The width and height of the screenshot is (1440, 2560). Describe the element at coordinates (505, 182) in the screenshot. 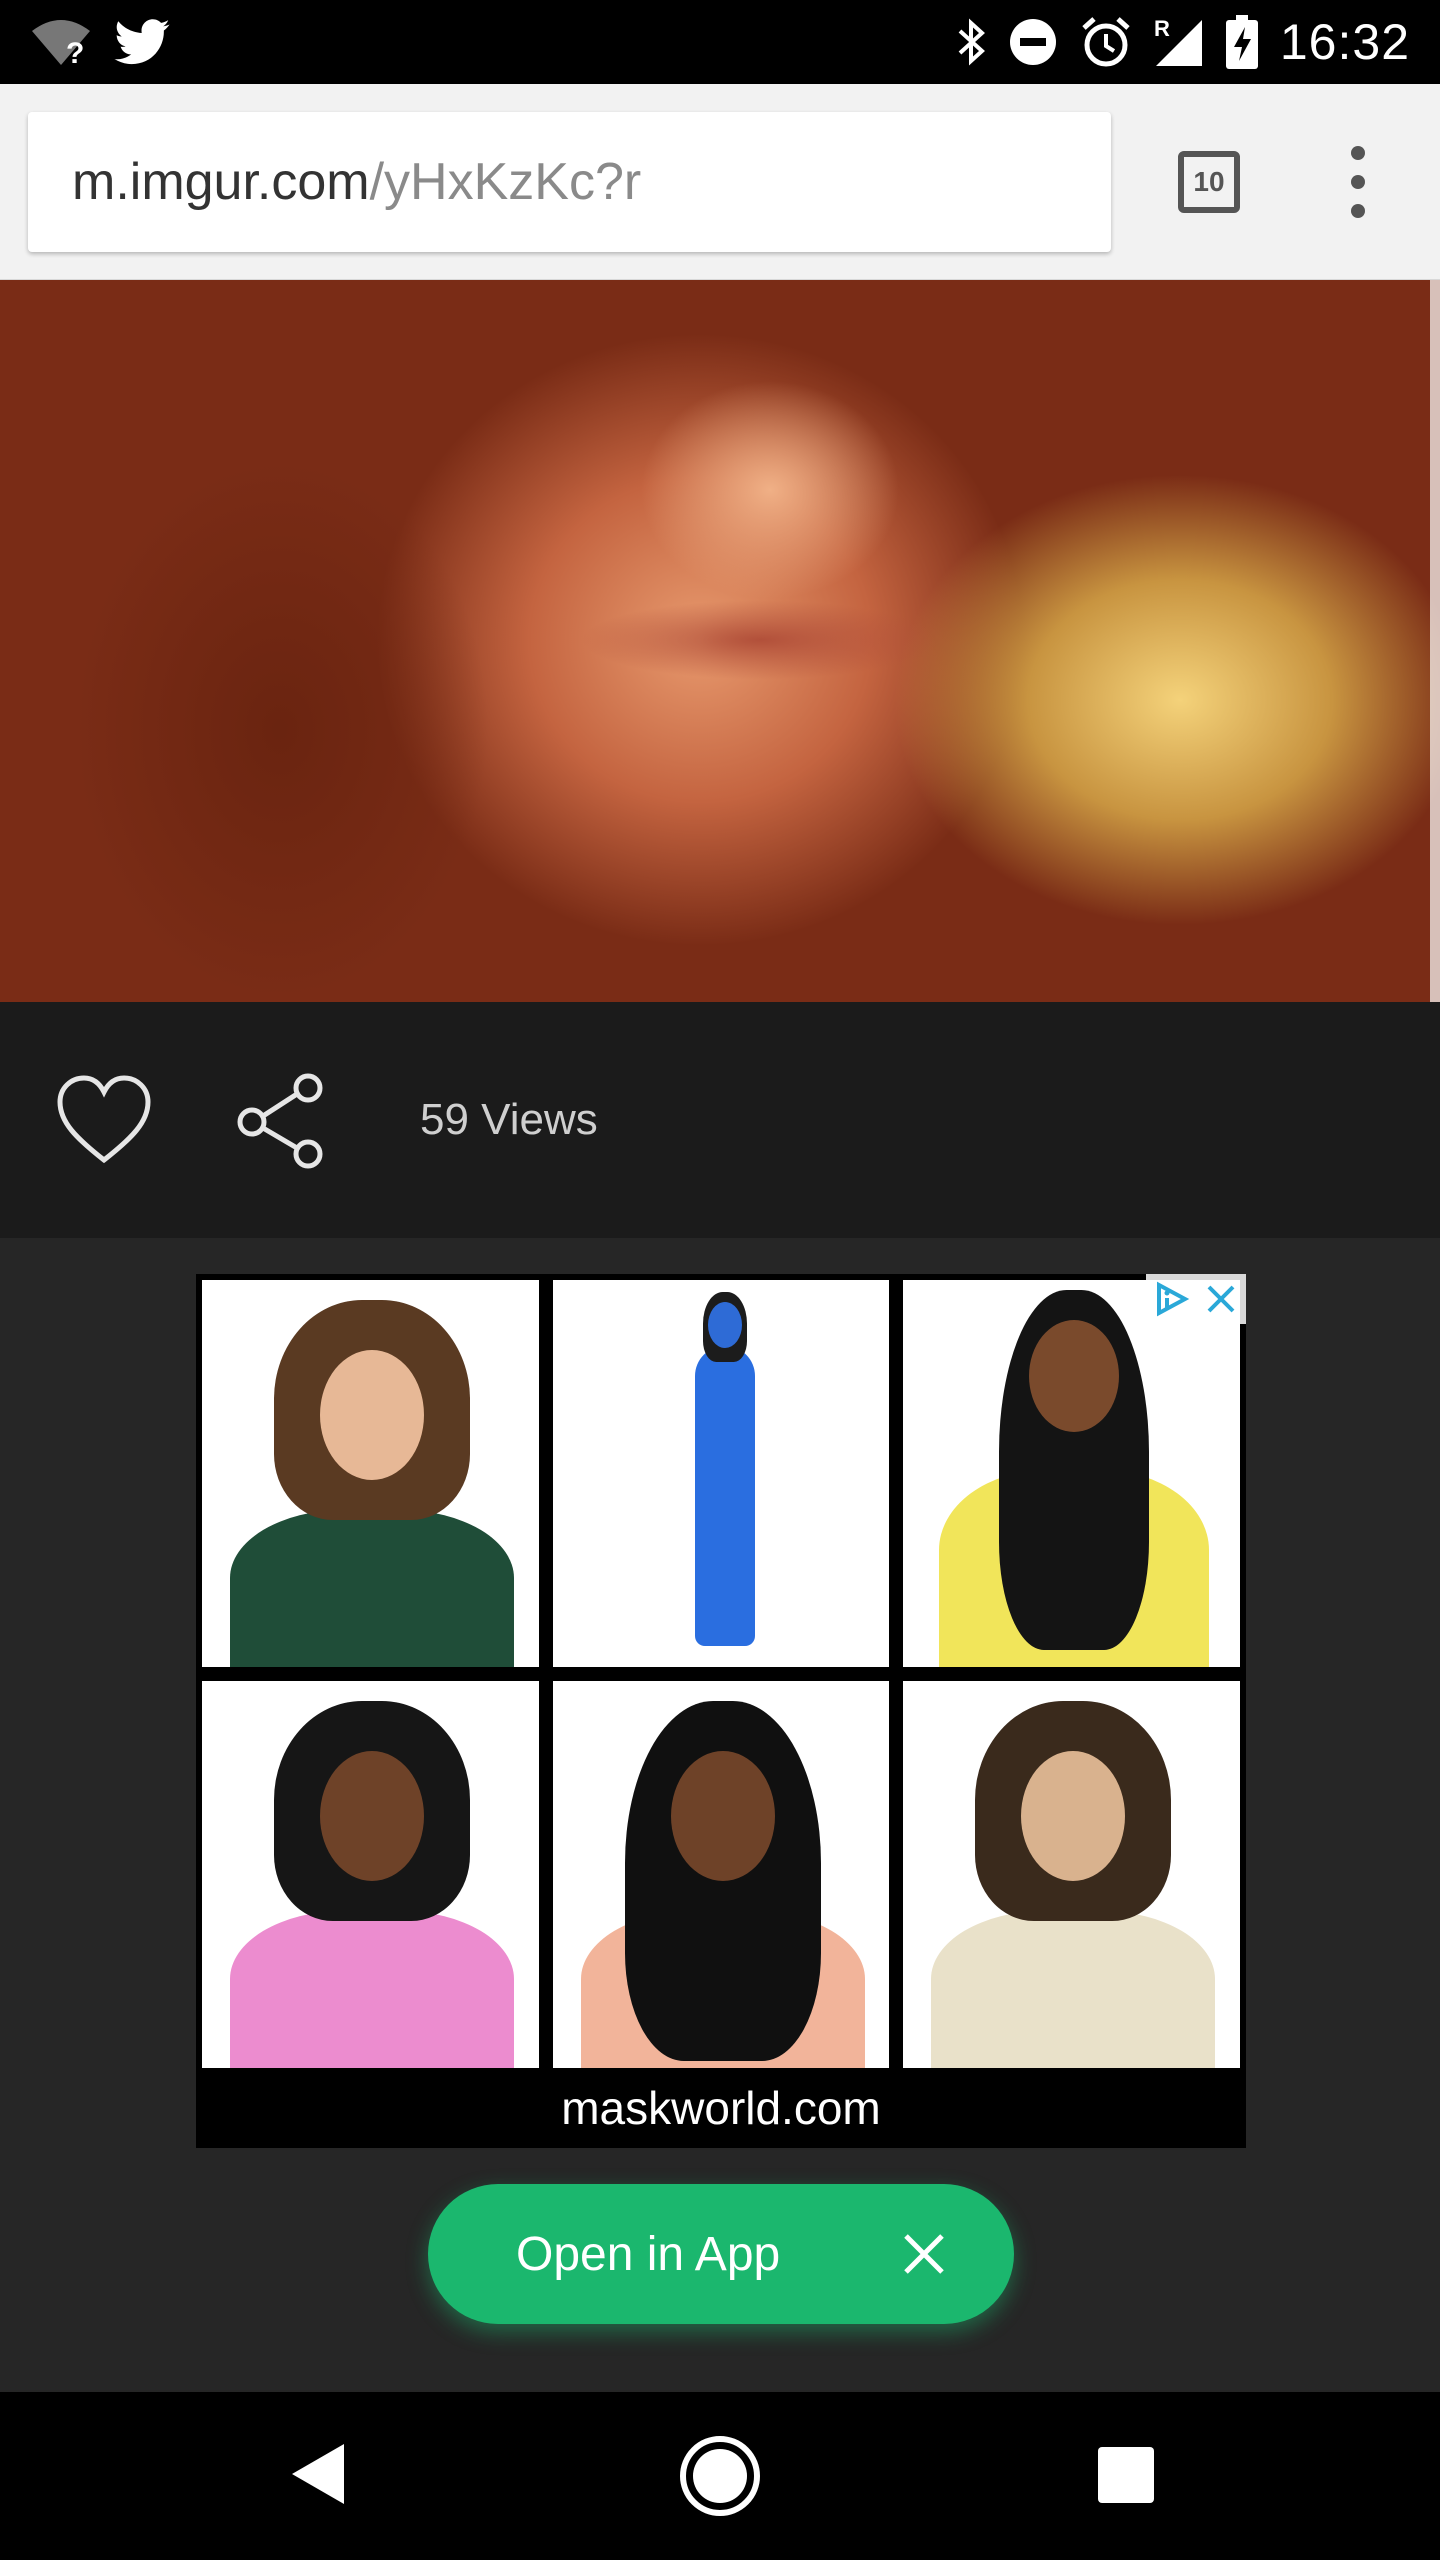

I see `url-path: /yHxKzKc?r` at that location.